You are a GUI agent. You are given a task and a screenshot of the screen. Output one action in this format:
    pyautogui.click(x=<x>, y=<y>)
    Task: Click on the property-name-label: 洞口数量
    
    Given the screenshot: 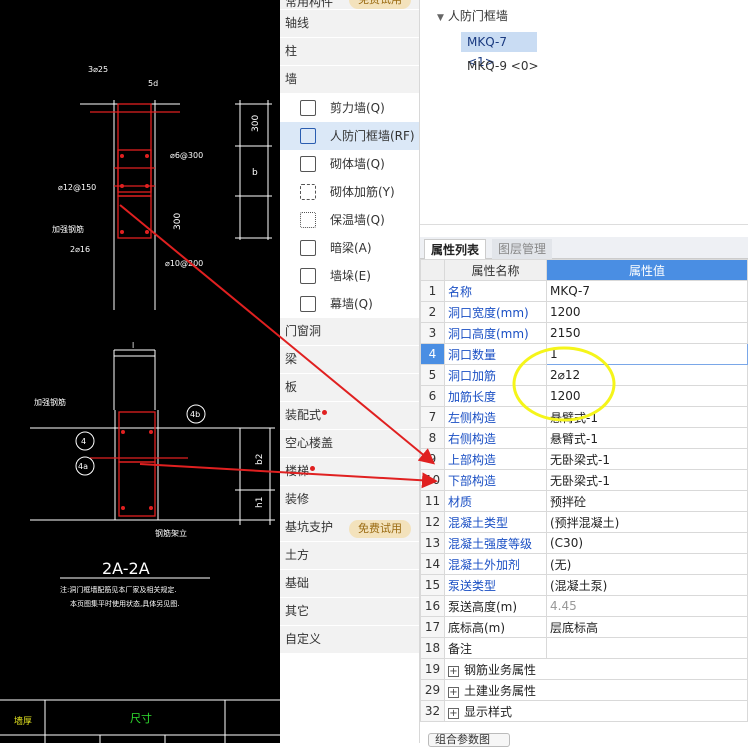 What is the action you would take?
    pyautogui.click(x=472, y=354)
    